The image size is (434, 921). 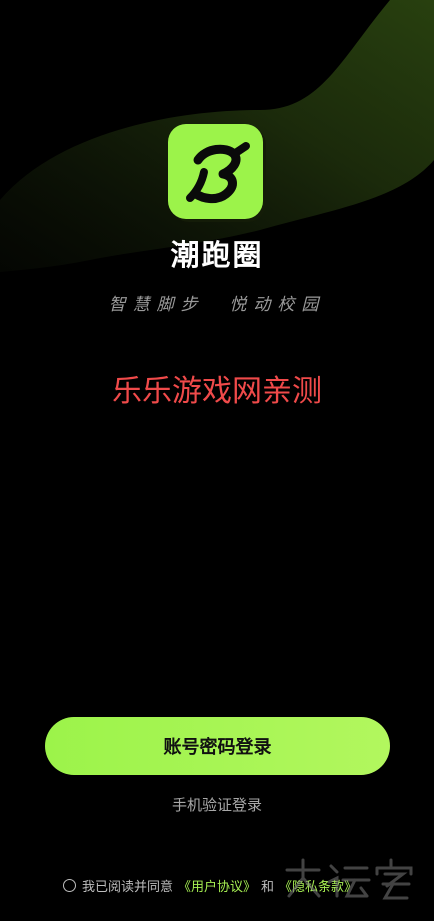 What do you see at coordinates (217, 173) in the screenshot?
I see `app-logo-icon` at bounding box center [217, 173].